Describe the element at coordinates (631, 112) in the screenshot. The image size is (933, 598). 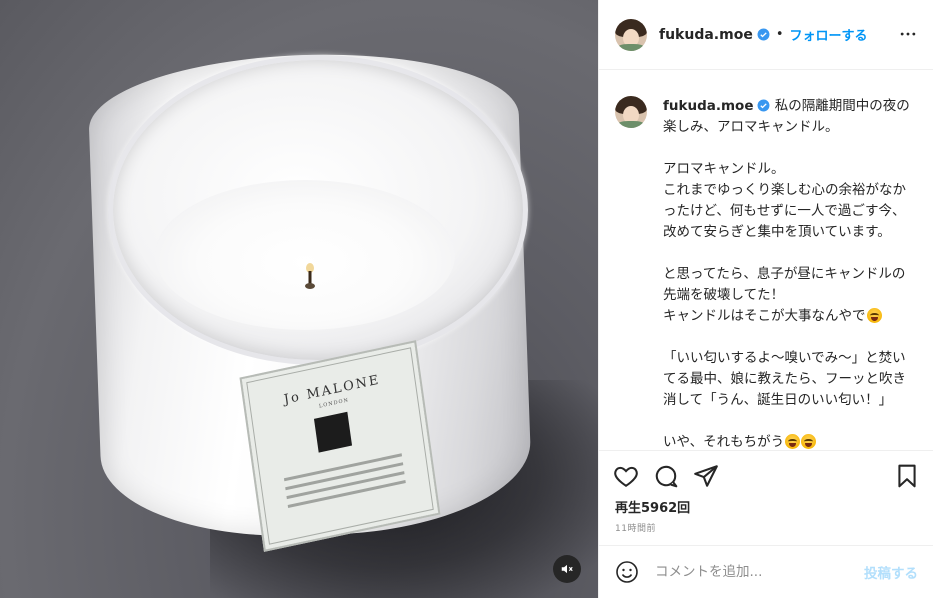
I see `caption-avatar` at that location.